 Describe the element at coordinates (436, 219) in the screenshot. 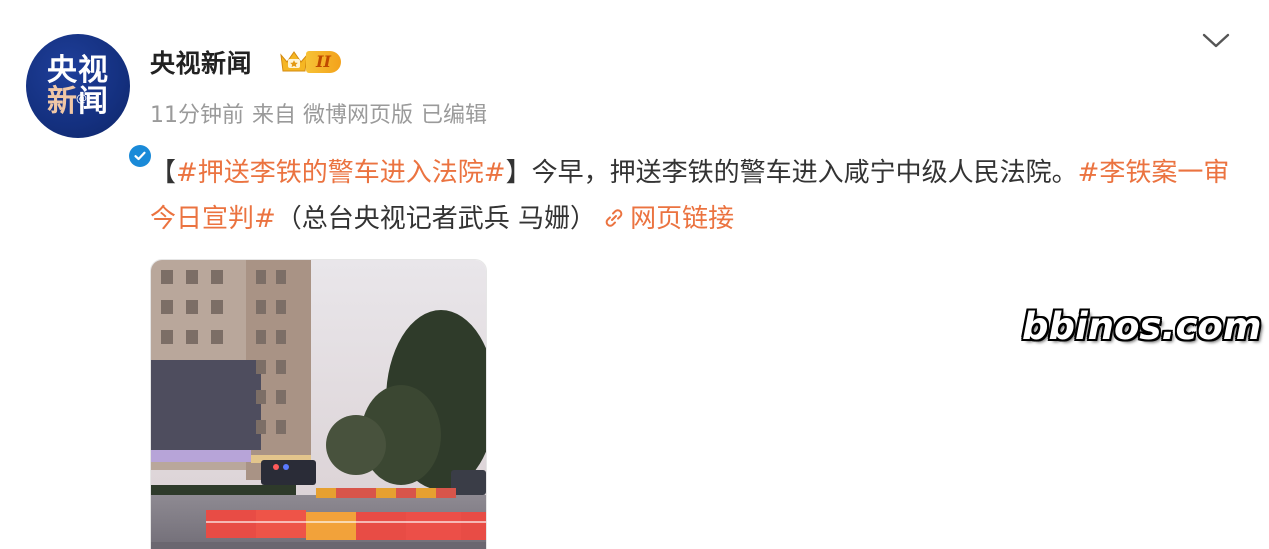

I see `post-text: （总台央视记者武兵 马姗）` at that location.